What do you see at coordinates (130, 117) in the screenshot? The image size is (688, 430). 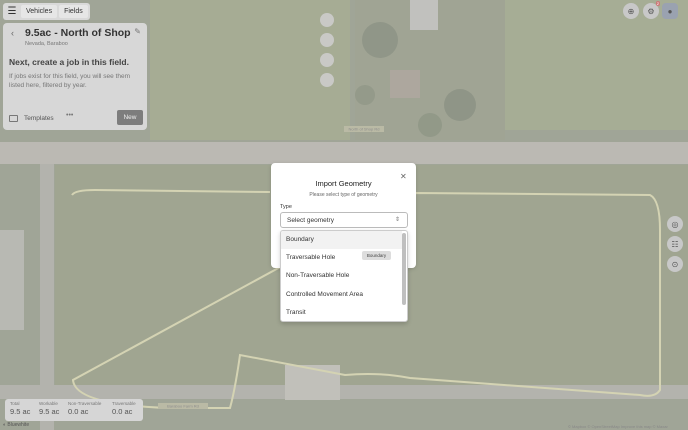 I see `new-job-button: New` at bounding box center [130, 117].